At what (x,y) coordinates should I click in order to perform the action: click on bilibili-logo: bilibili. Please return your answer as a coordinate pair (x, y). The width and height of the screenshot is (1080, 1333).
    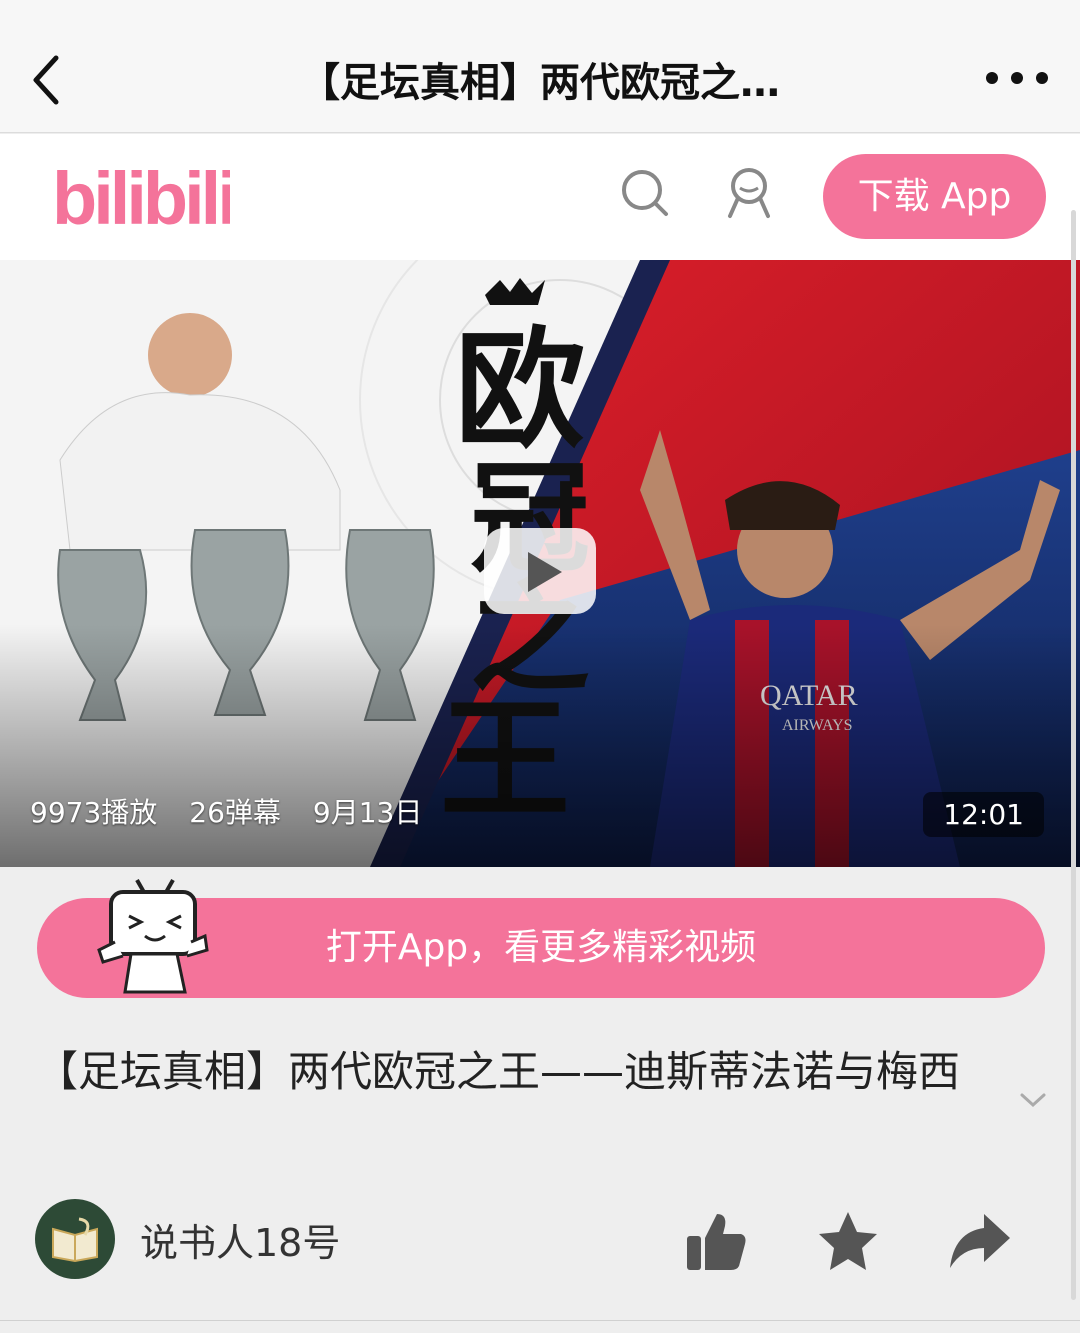
    Looking at the image, I should click on (140, 196).